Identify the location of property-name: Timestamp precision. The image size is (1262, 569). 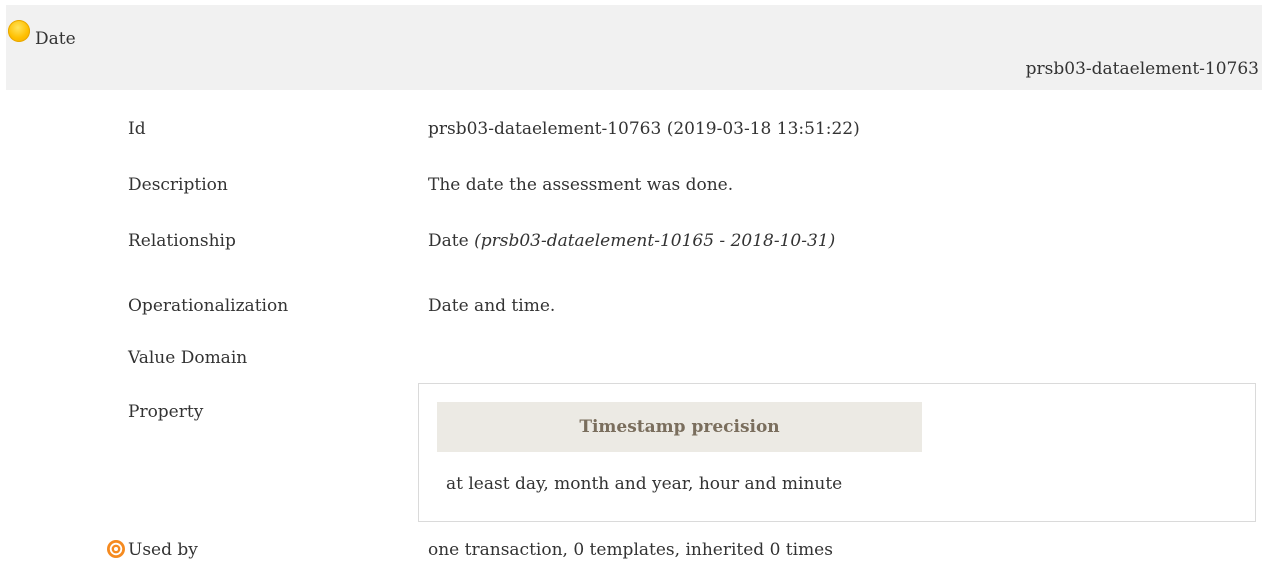
(679, 427).